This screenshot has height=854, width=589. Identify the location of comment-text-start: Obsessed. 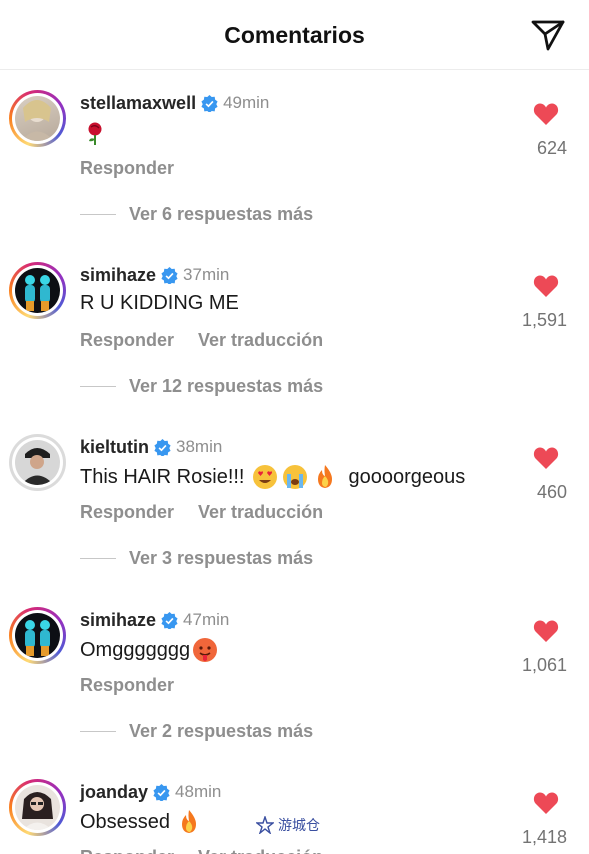
(125, 821).